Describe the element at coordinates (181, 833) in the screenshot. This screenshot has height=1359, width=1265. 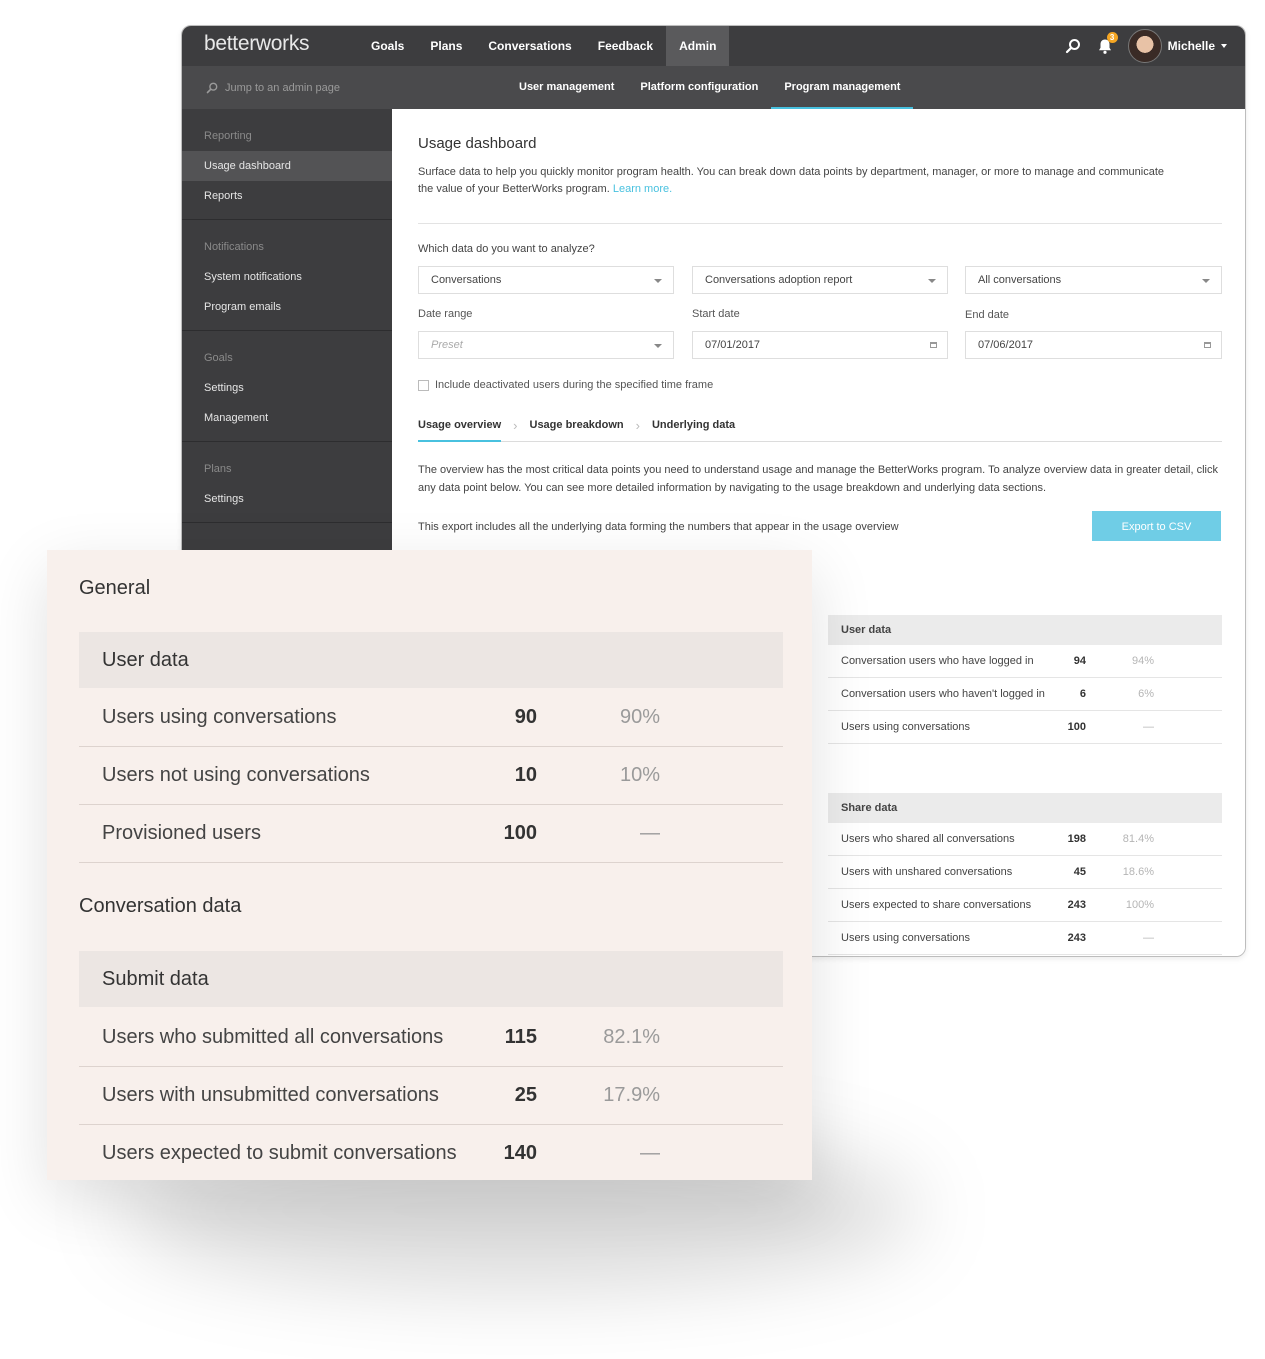
I see `row-label: Provisioned users` at that location.